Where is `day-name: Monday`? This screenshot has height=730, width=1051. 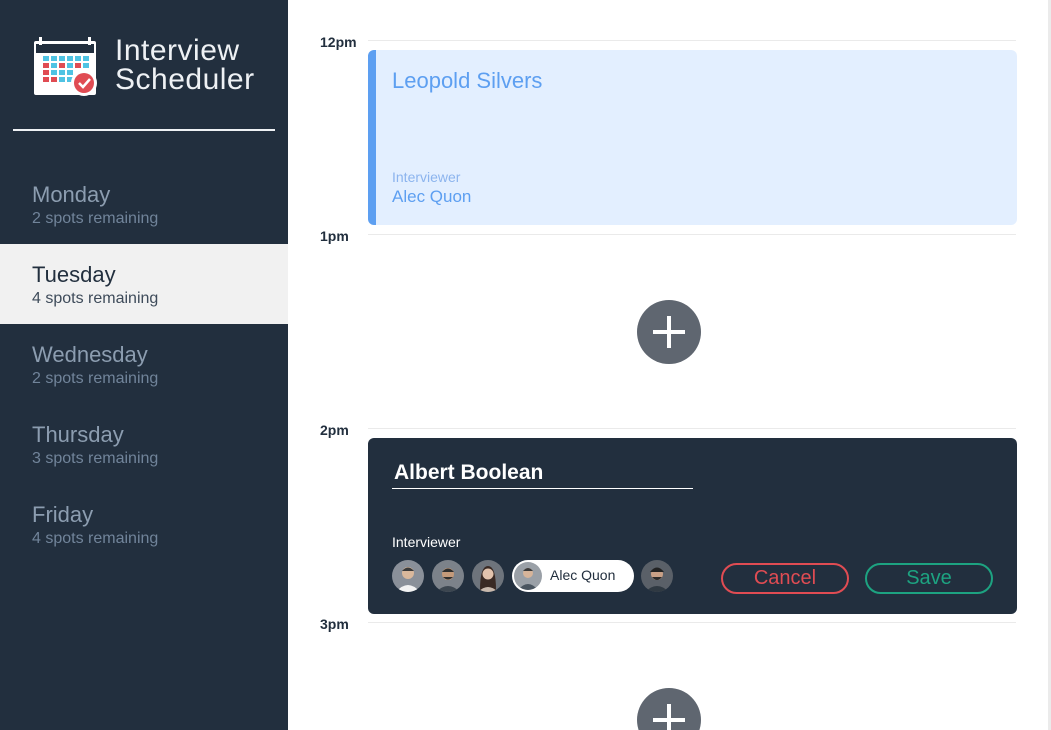 day-name: Monday is located at coordinates (71, 194).